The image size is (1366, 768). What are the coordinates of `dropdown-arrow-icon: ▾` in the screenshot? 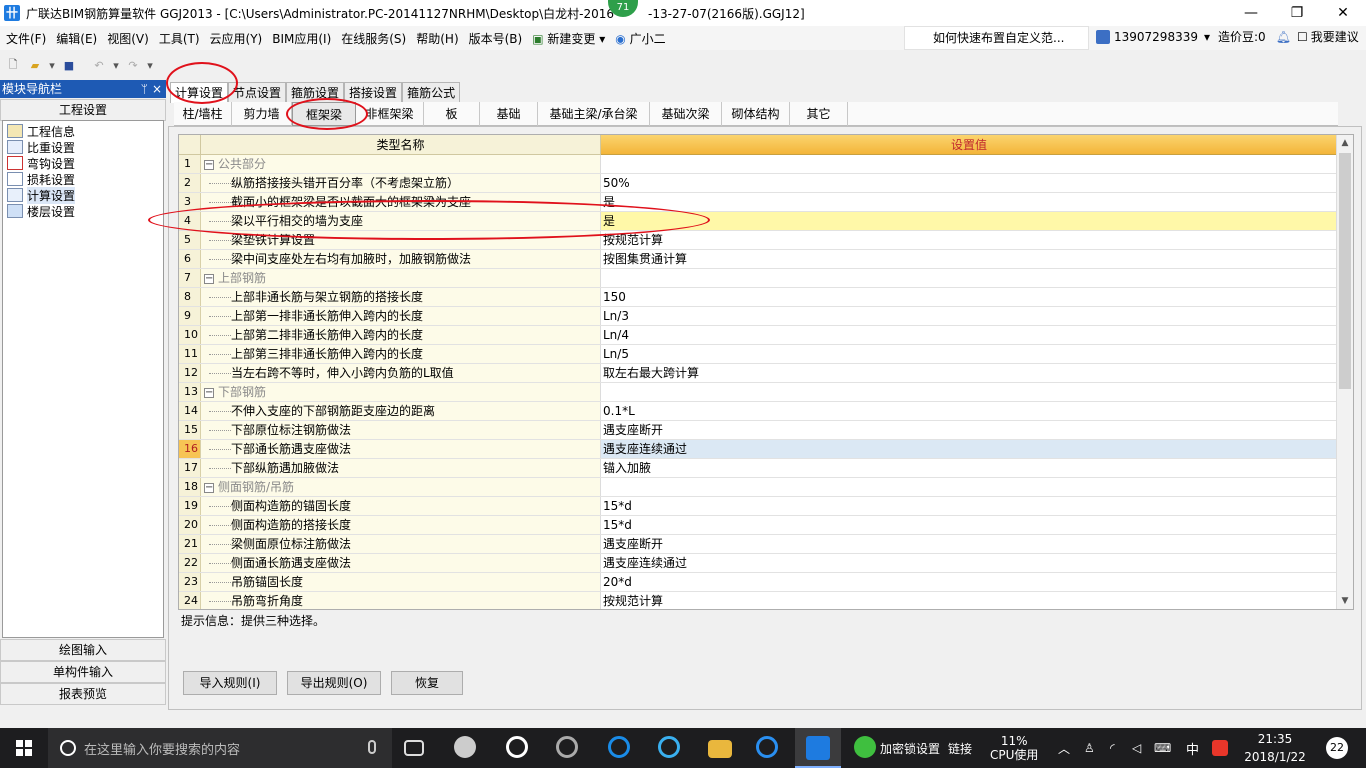 It's located at (1207, 37).